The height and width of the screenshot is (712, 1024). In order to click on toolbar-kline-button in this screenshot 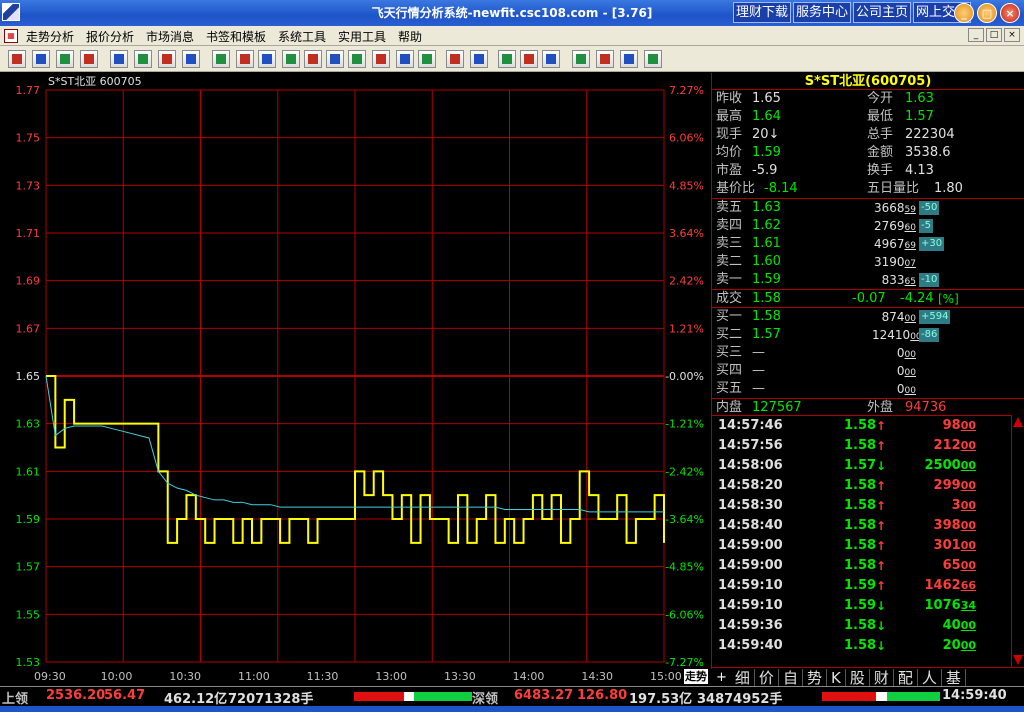, I will do `click(245, 59)`.